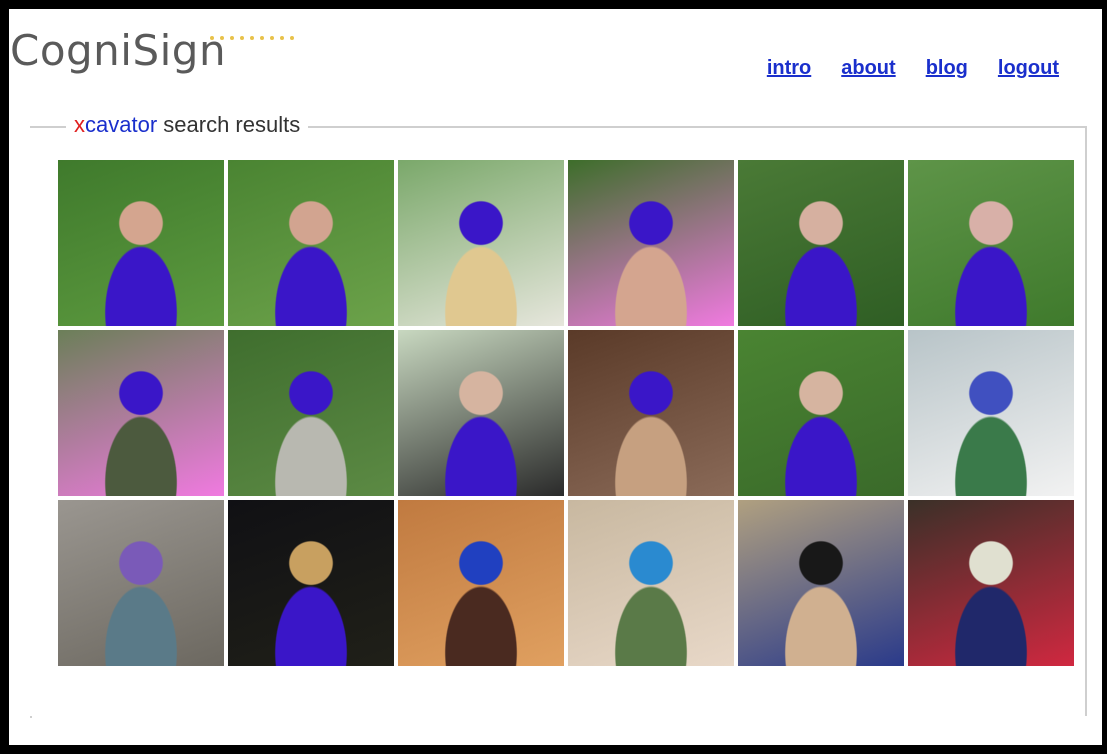 Image resolution: width=1107 pixels, height=754 pixels. Describe the element at coordinates (229, 124) in the screenshot. I see `title-rest: search results` at that location.